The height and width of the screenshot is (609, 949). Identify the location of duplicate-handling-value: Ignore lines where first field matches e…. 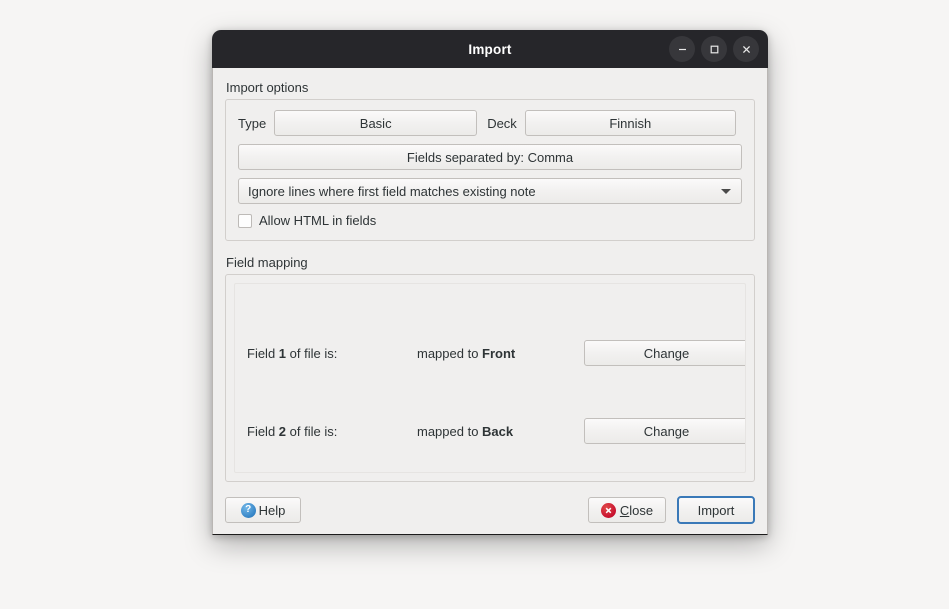
(392, 191).